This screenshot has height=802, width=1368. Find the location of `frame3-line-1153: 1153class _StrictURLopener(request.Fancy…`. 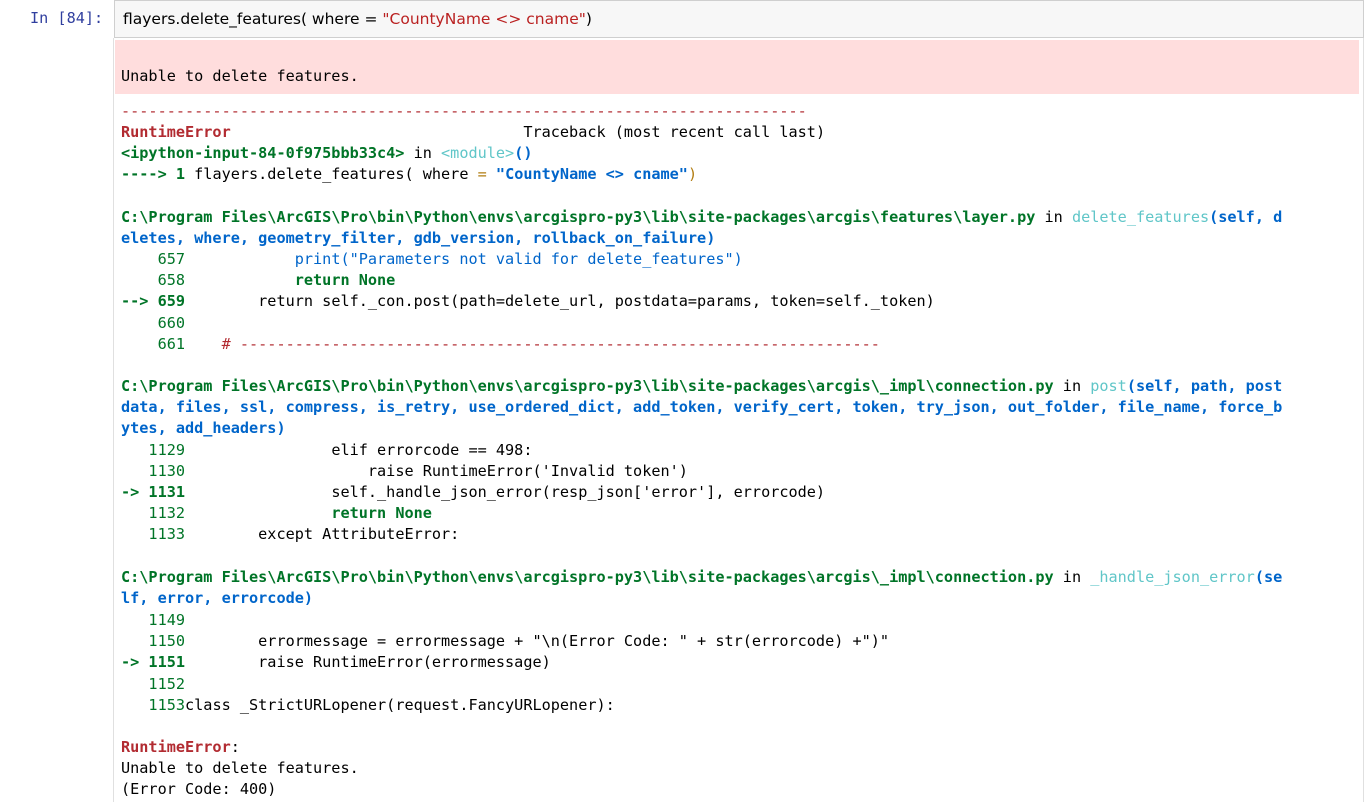

frame3-line-1153: 1153class _StrictURLopener(request.Fancy… is located at coordinates (368, 705).